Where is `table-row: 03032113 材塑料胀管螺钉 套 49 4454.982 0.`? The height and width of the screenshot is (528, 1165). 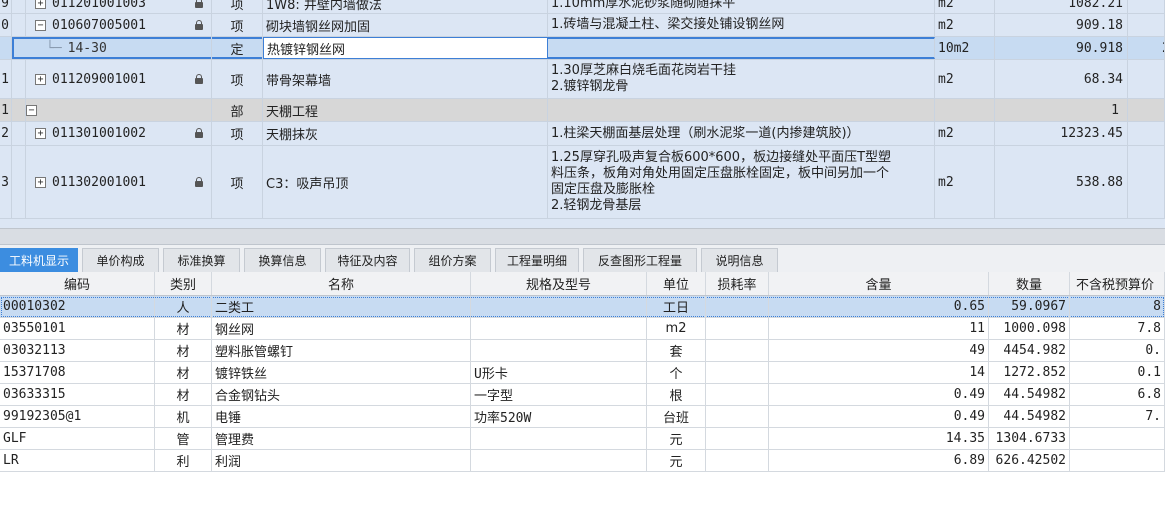
table-row: 03032113 材塑料胀管螺钉 套 49 4454.982 0. is located at coordinates (582, 351).